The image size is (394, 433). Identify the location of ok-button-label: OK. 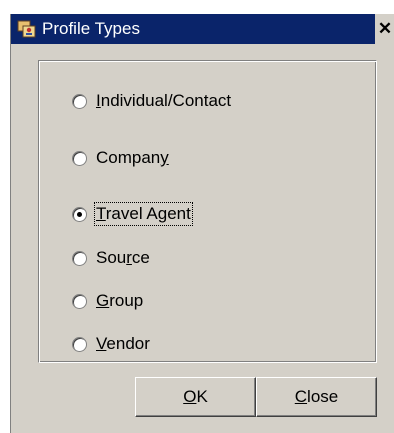
(195, 396).